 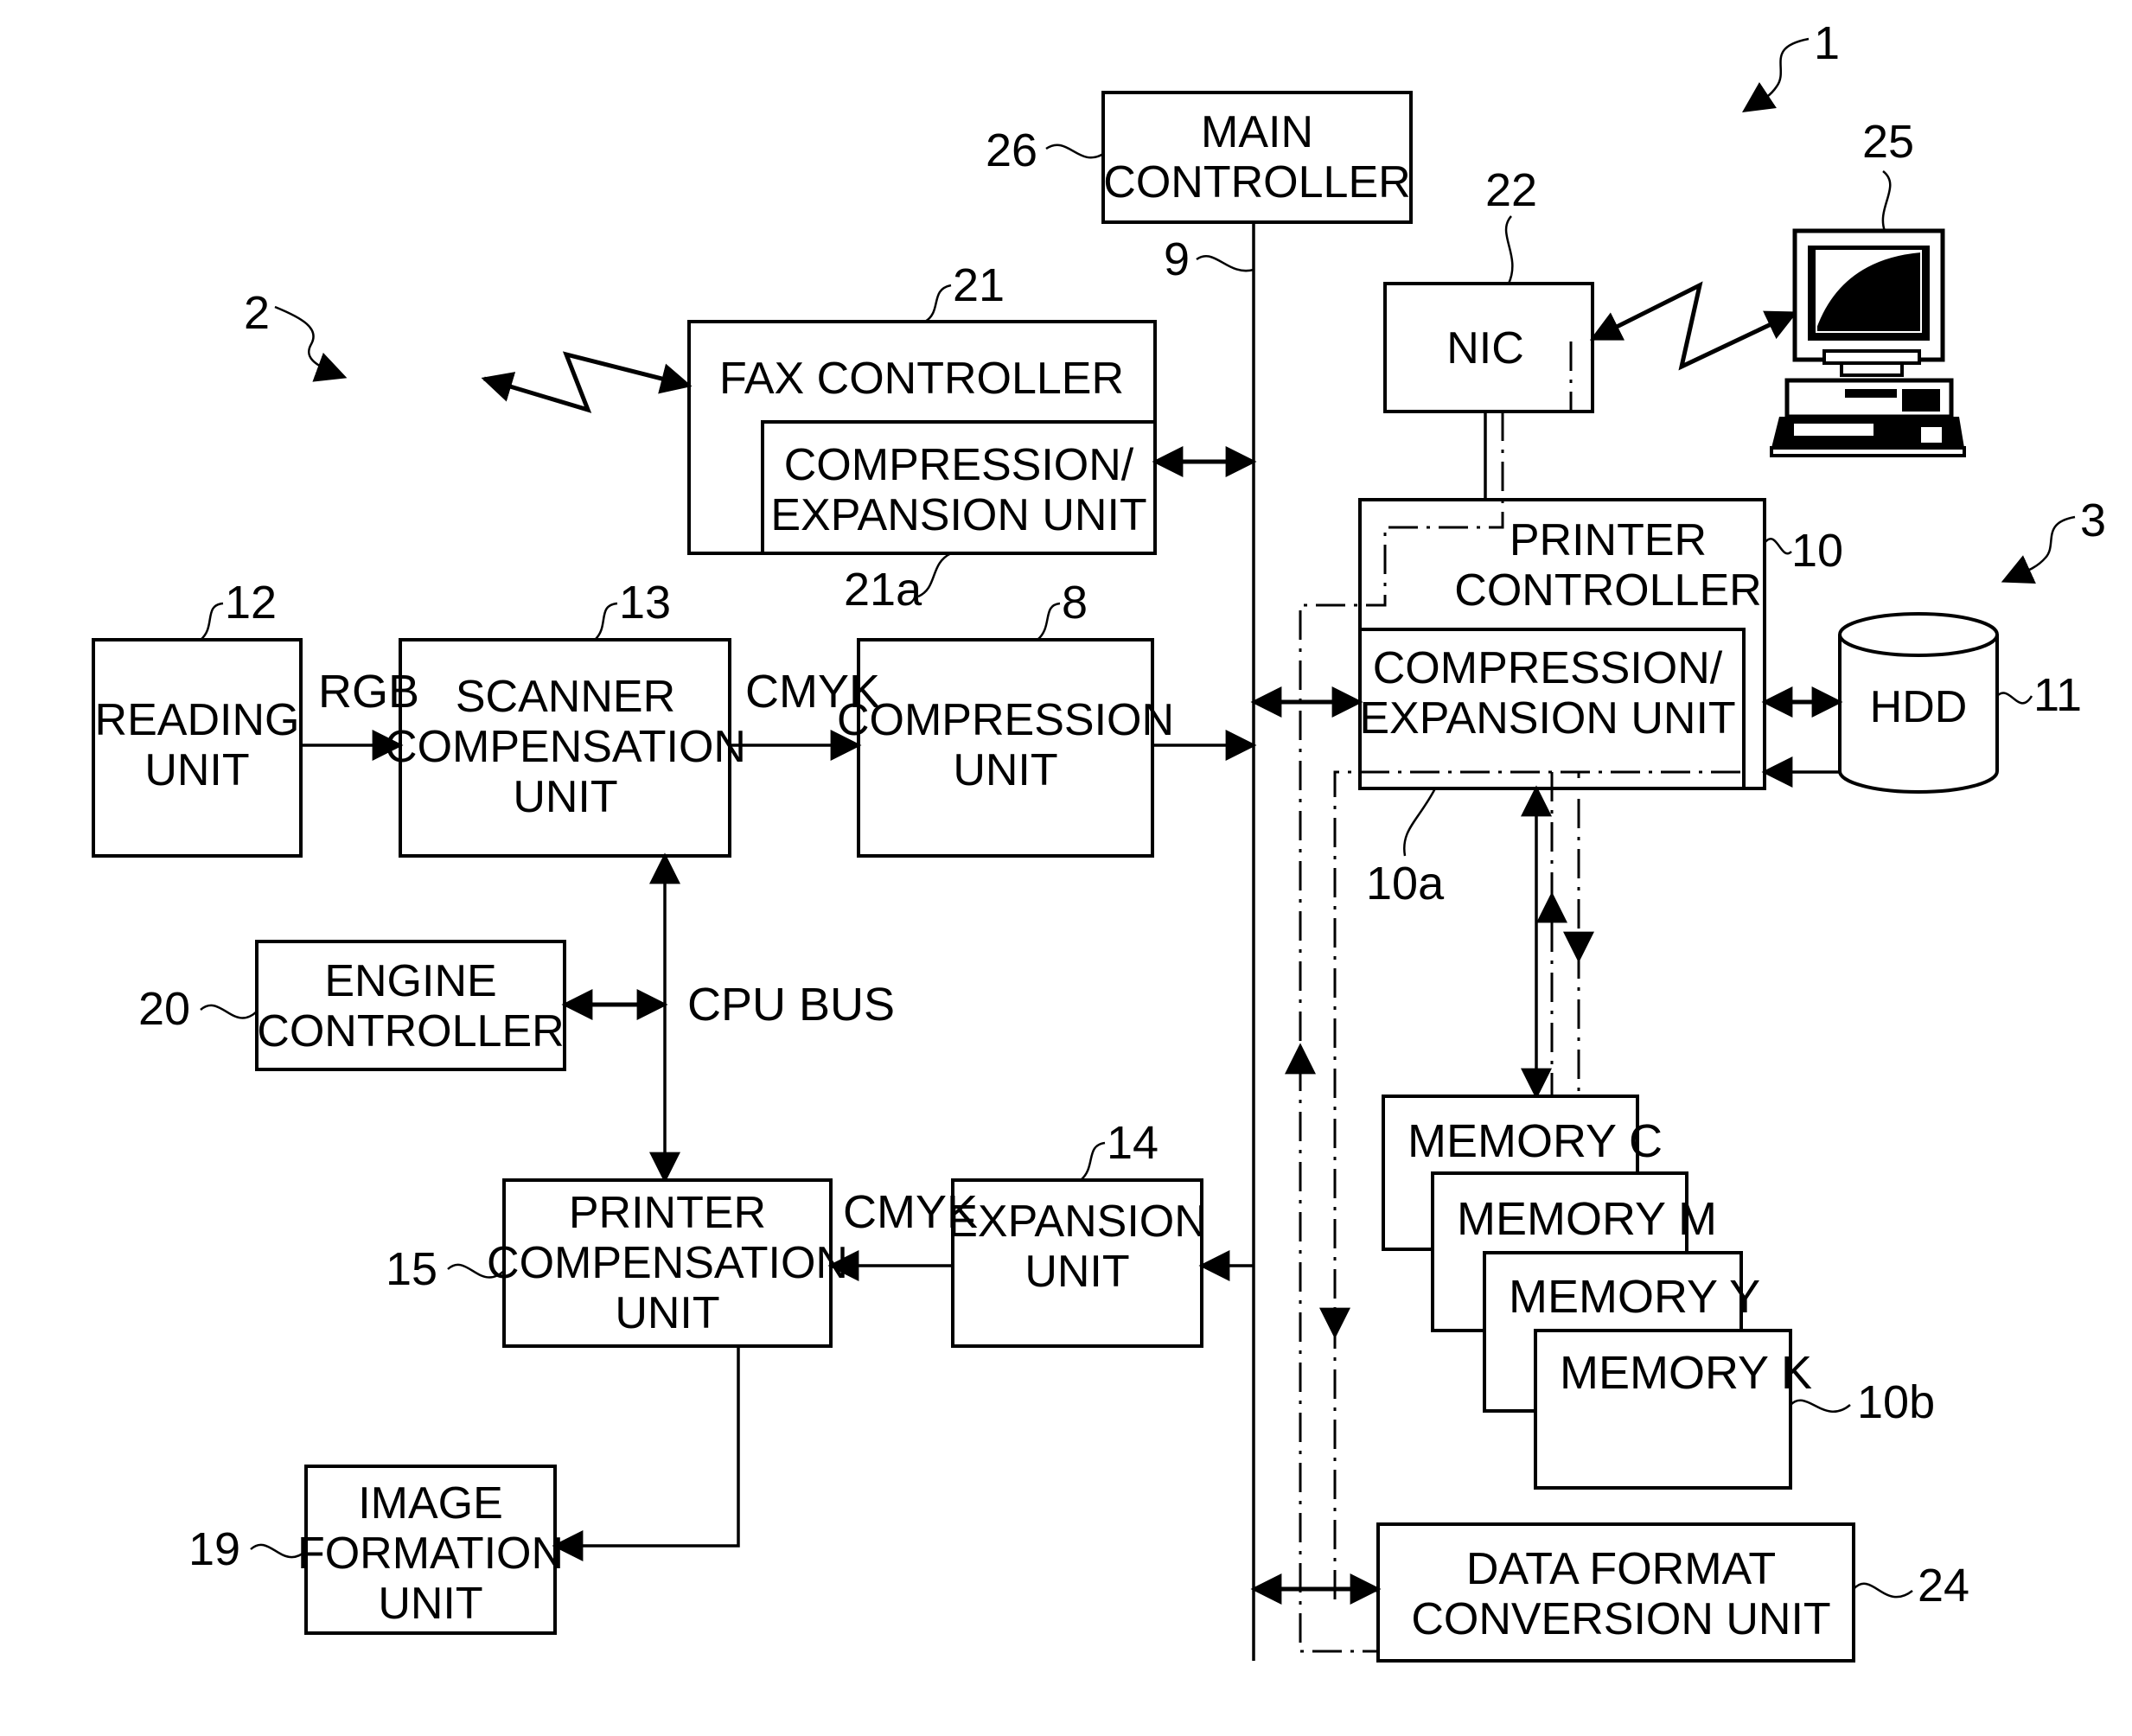 What do you see at coordinates (1686, 1373) in the screenshot?
I see `memory-k-label: MEMORY K` at bounding box center [1686, 1373].